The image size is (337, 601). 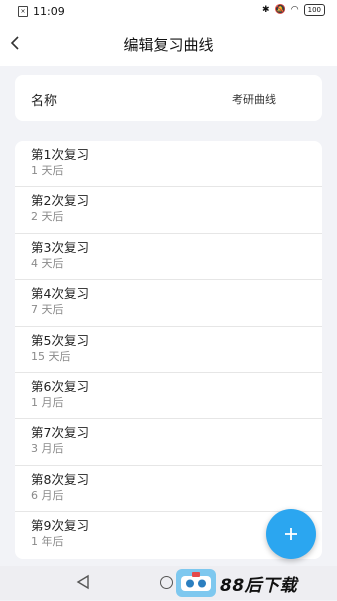 I want to click on nav-back-icon, so click(x=83, y=582).